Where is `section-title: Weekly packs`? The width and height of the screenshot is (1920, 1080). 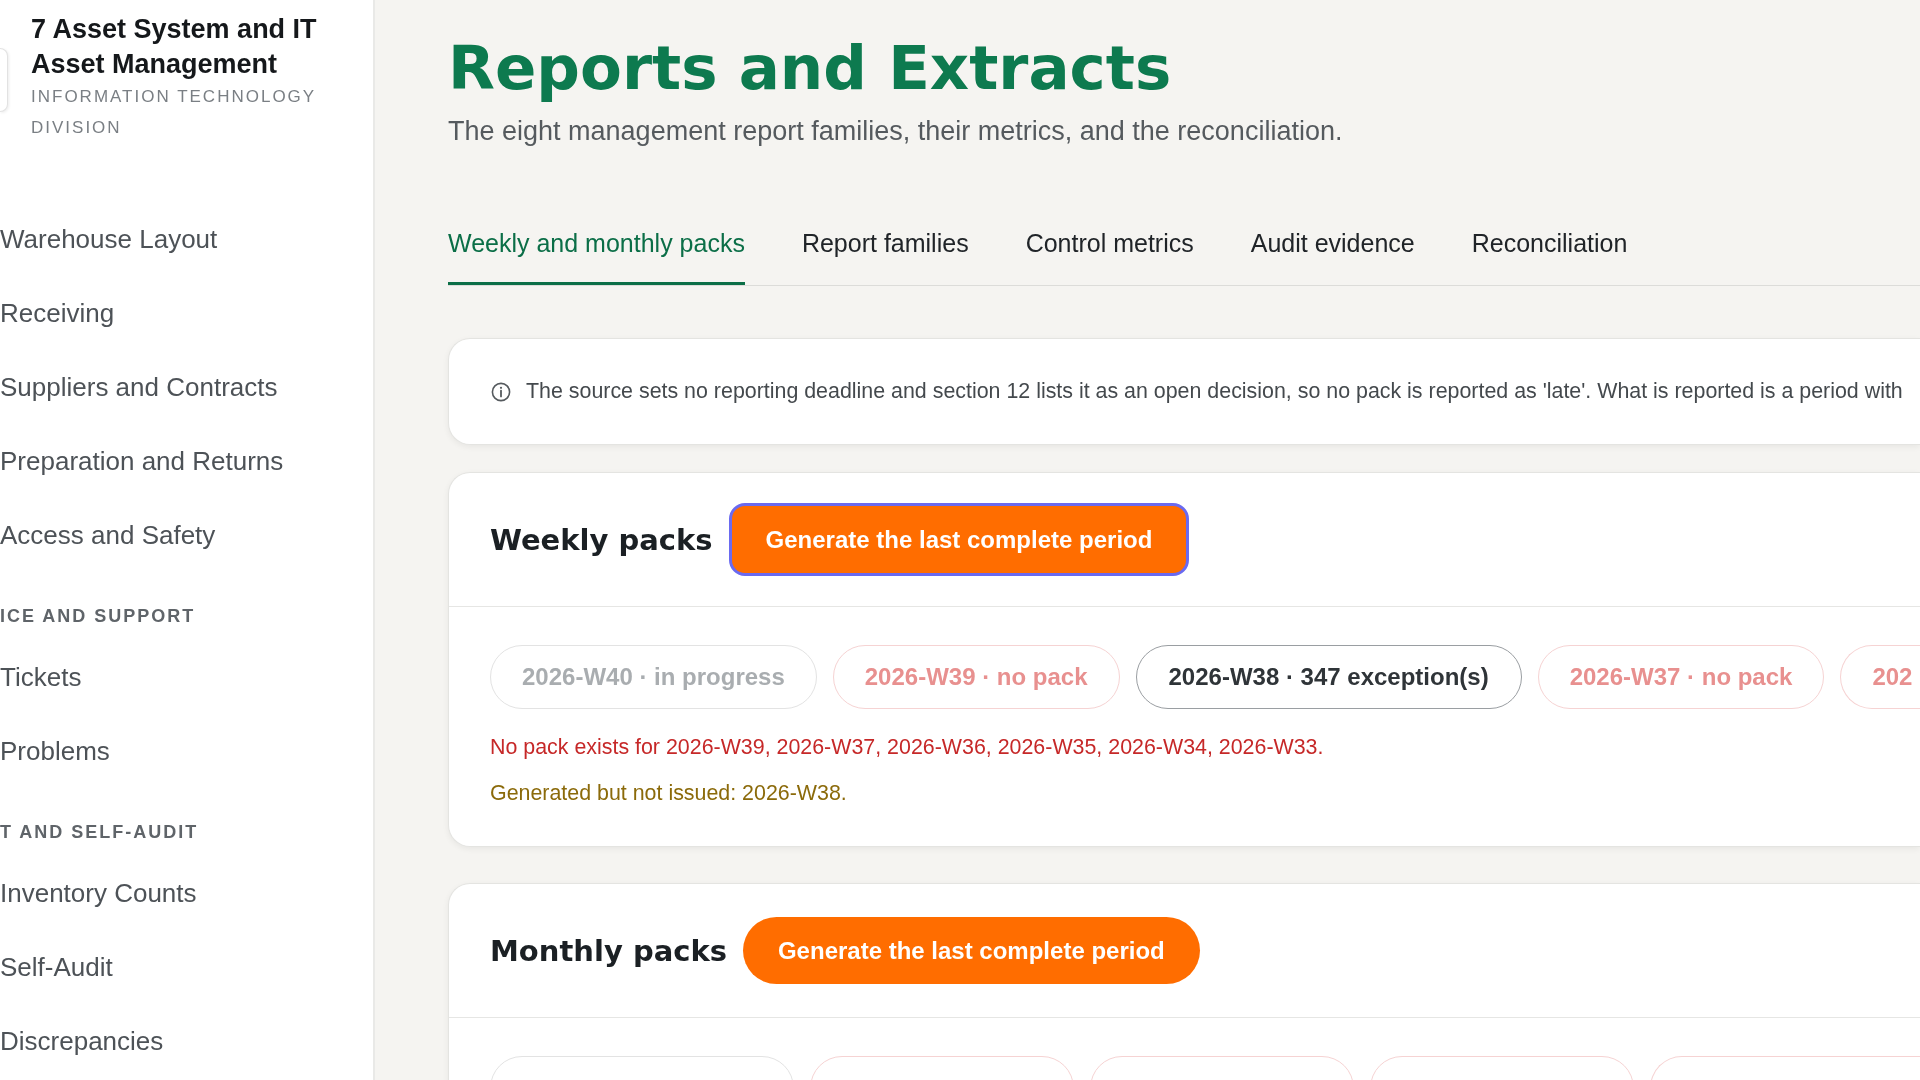 section-title: Weekly packs is located at coordinates (601, 539).